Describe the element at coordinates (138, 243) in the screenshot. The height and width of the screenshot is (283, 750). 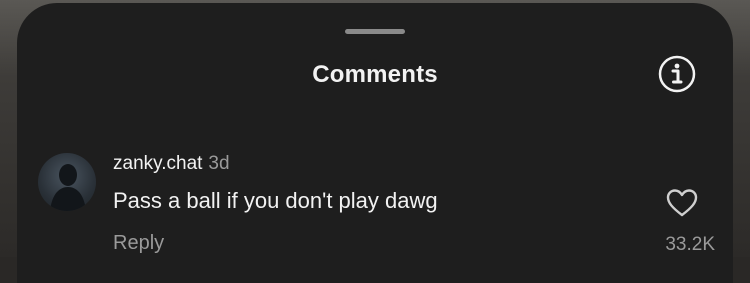
I see `reply-button: Reply` at that location.